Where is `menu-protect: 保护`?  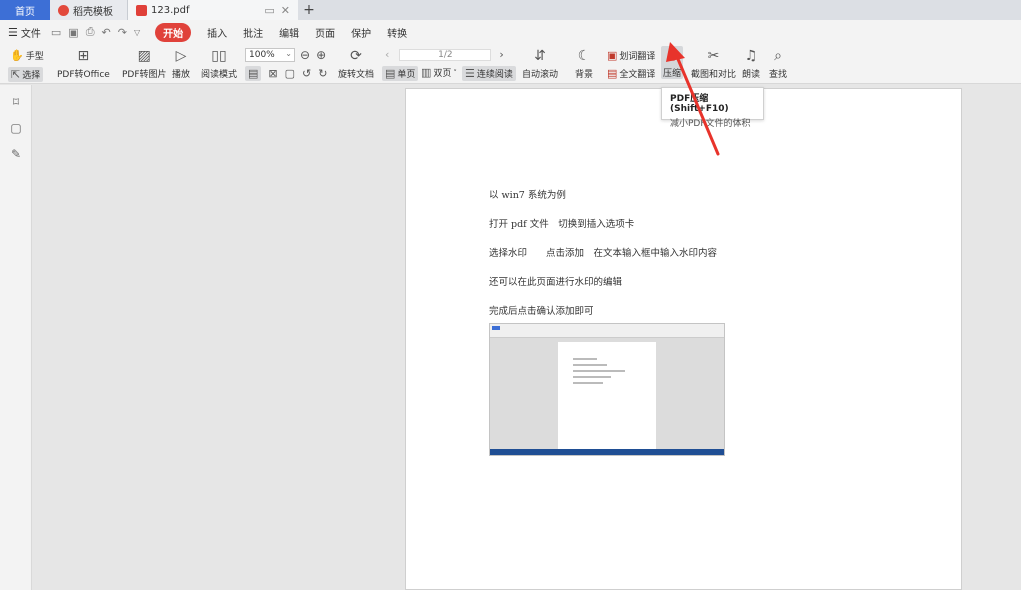 menu-protect: 保护 is located at coordinates (361, 32).